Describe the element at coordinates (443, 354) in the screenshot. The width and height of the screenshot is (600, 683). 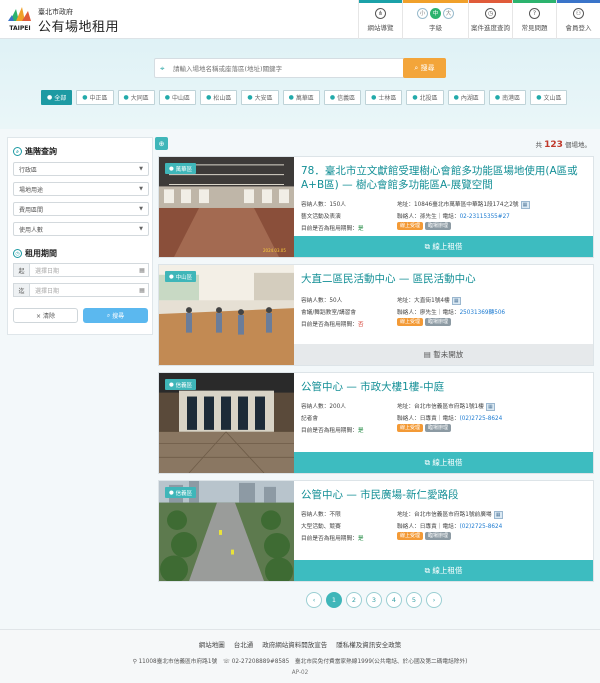
I see `not-open-button: ▤ 暫未開放` at that location.